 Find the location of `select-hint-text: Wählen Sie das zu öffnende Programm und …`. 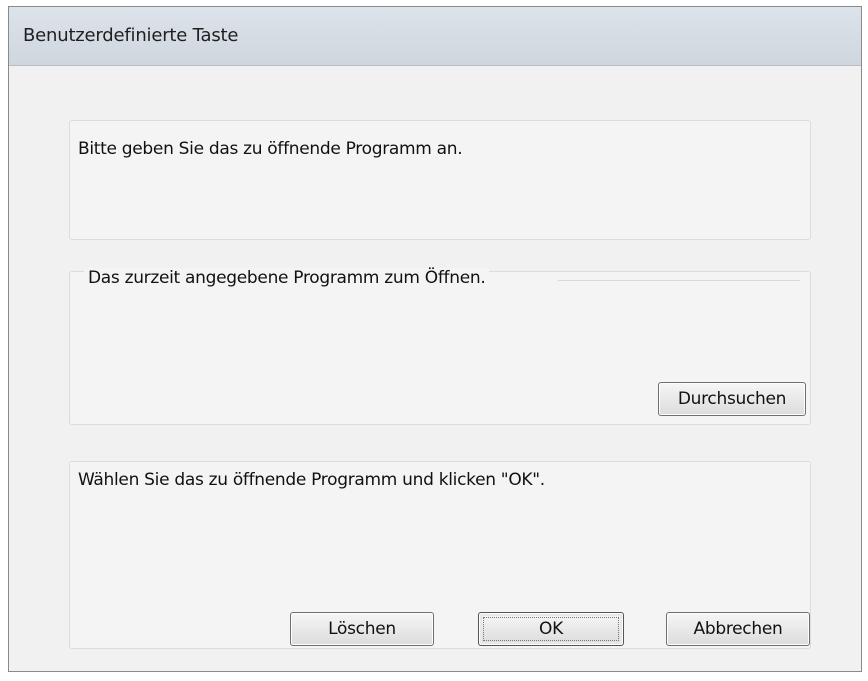

select-hint-text: Wählen Sie das zu öffnende Programm und … is located at coordinates (311, 480).